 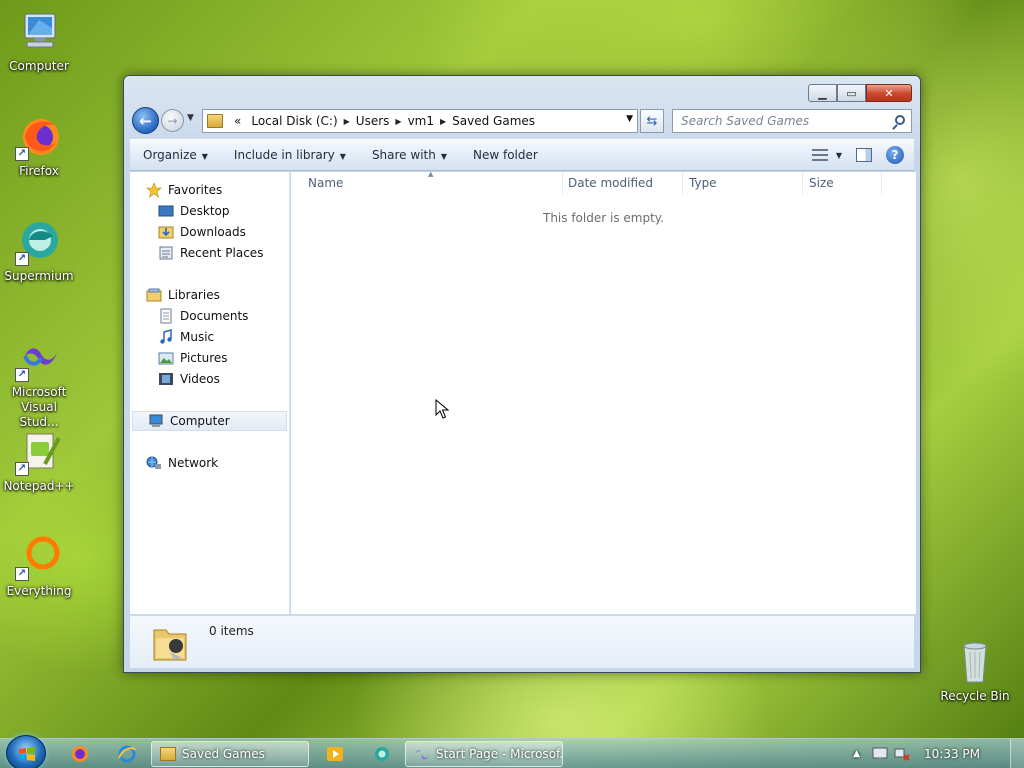 What do you see at coordinates (610, 183) in the screenshot?
I see `column-header-date-modified: Date modified` at bounding box center [610, 183].